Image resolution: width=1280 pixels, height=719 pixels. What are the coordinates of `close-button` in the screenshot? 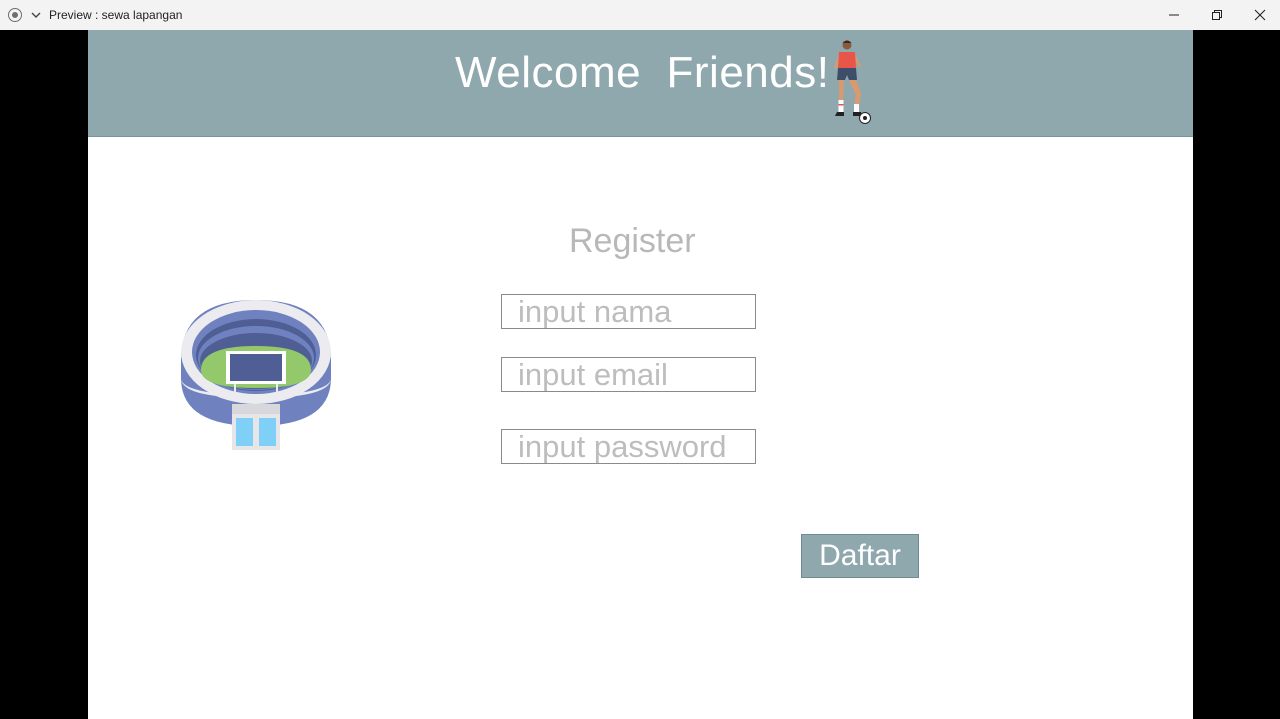 It's located at (1259, 15).